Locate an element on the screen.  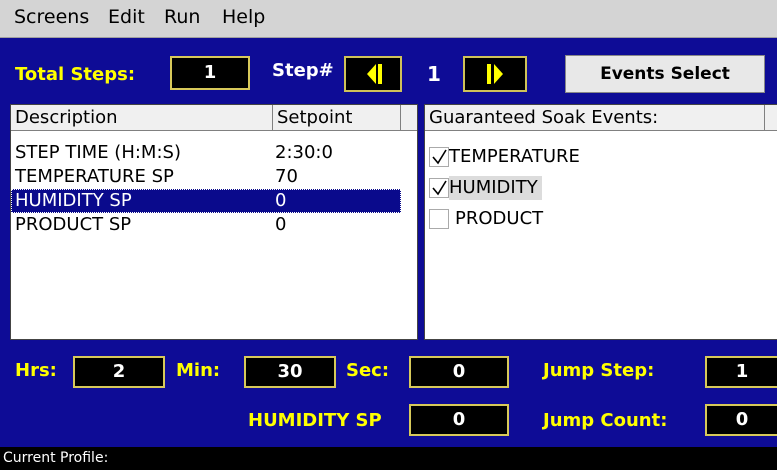
column-header-blank is located at coordinates (409, 117).